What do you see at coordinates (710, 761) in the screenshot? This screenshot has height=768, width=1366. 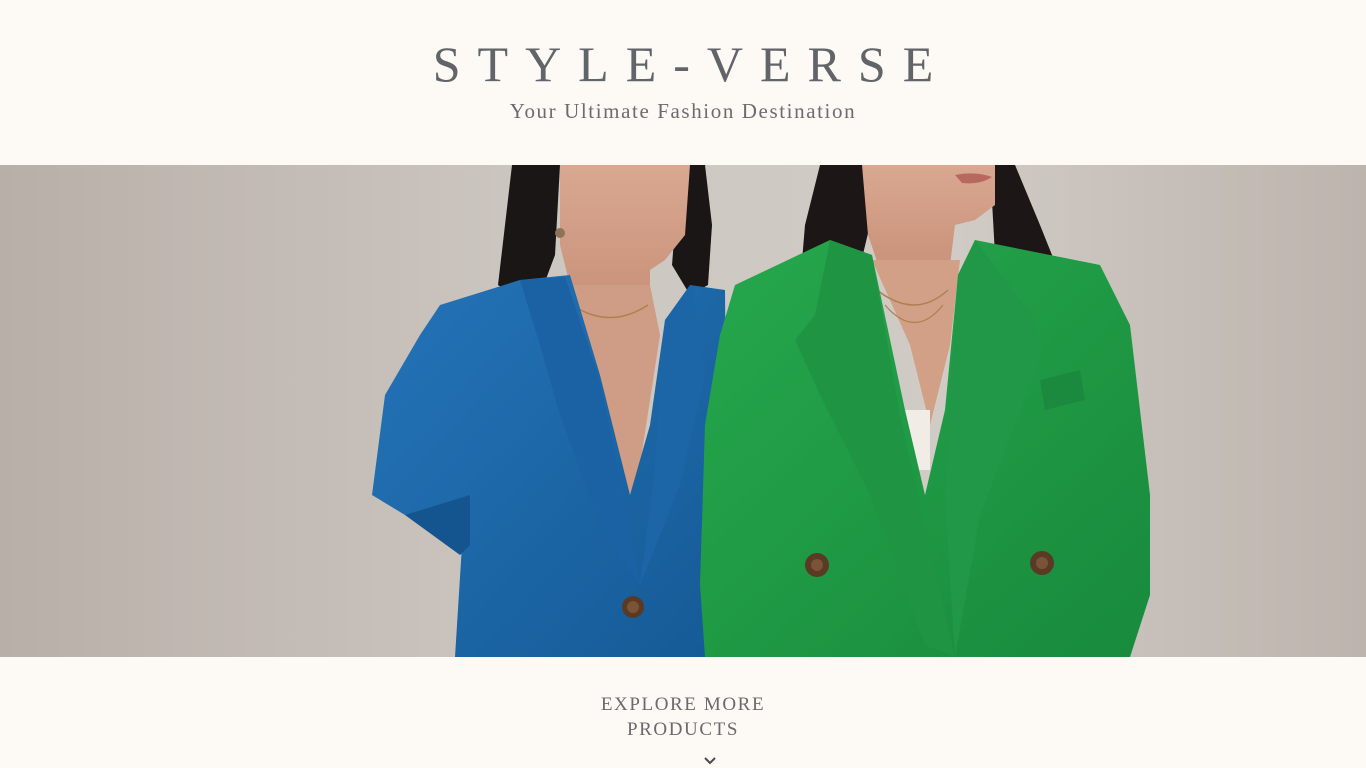 I see `chevron-down-icon` at bounding box center [710, 761].